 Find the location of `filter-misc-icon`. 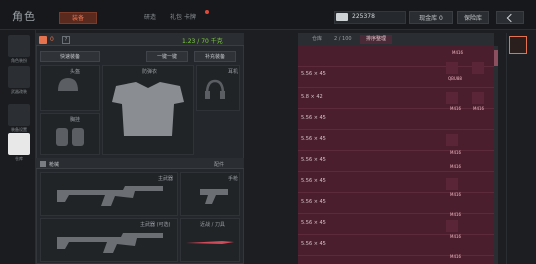

filter-misc-icon is located at coordinates (518, 221).